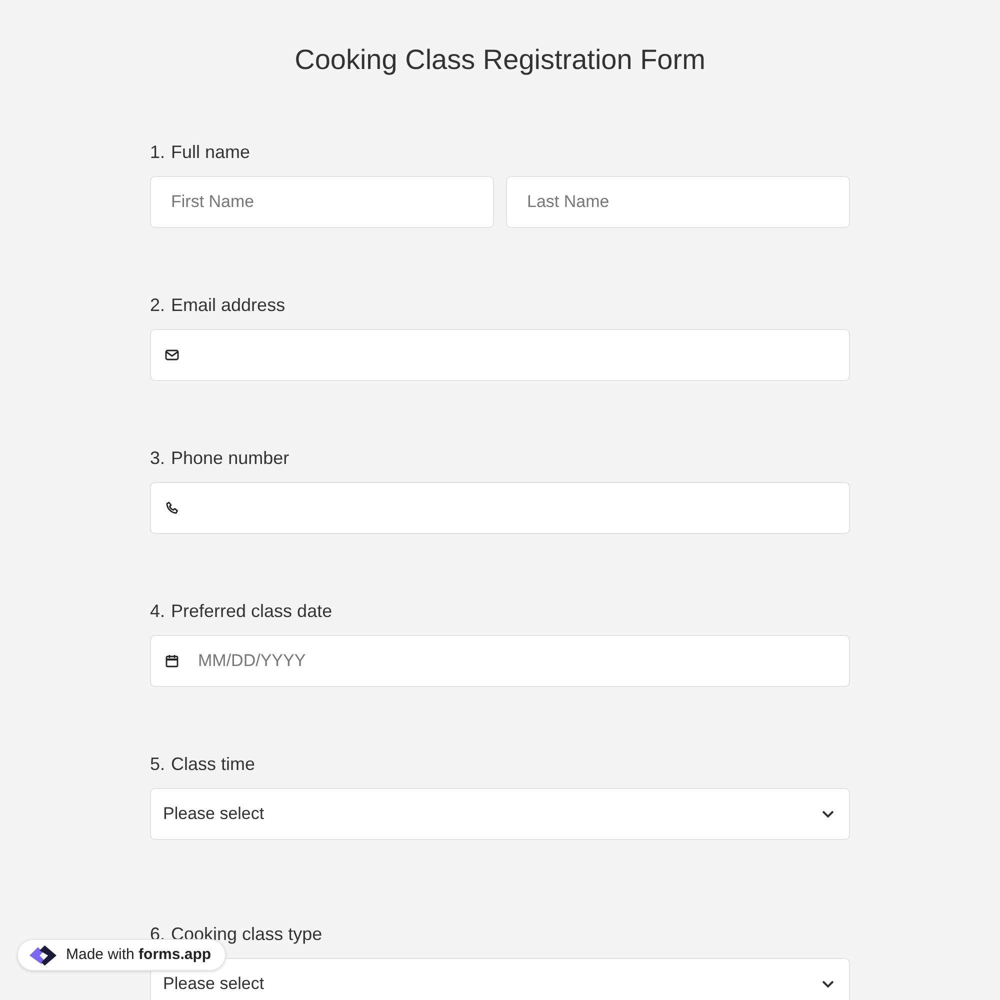 The width and height of the screenshot is (1000, 1000). I want to click on phone-field, so click(500, 508).